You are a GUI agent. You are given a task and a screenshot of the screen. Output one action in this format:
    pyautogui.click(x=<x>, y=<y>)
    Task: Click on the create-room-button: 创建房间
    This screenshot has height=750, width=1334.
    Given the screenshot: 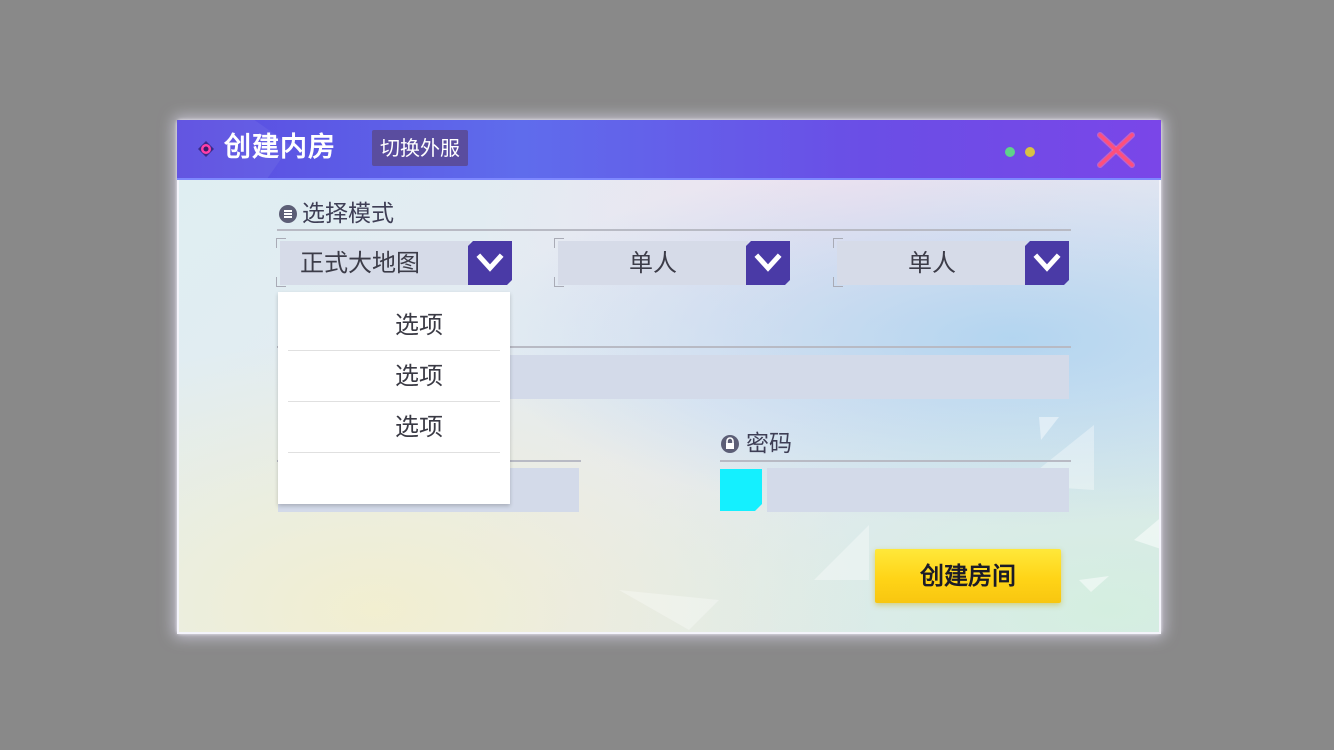 What is the action you would take?
    pyautogui.click(x=968, y=576)
    